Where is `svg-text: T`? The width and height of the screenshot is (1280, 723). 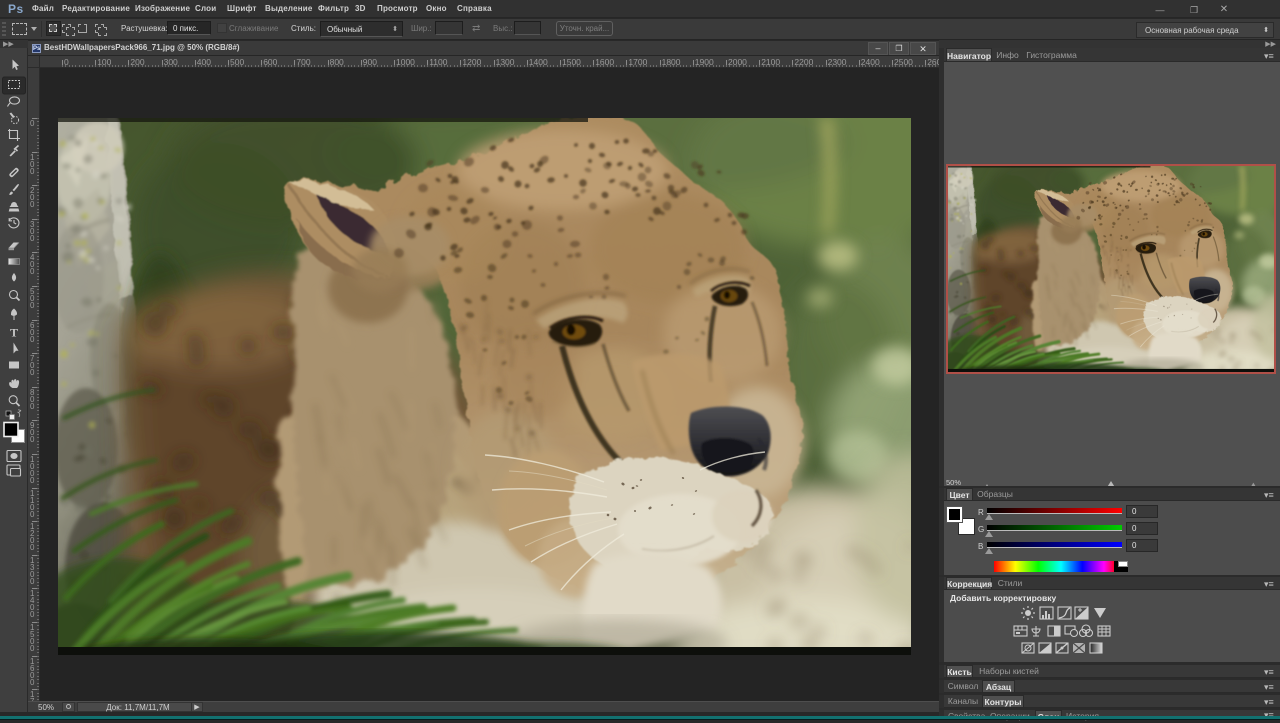 svg-text: T is located at coordinates (14, 333).